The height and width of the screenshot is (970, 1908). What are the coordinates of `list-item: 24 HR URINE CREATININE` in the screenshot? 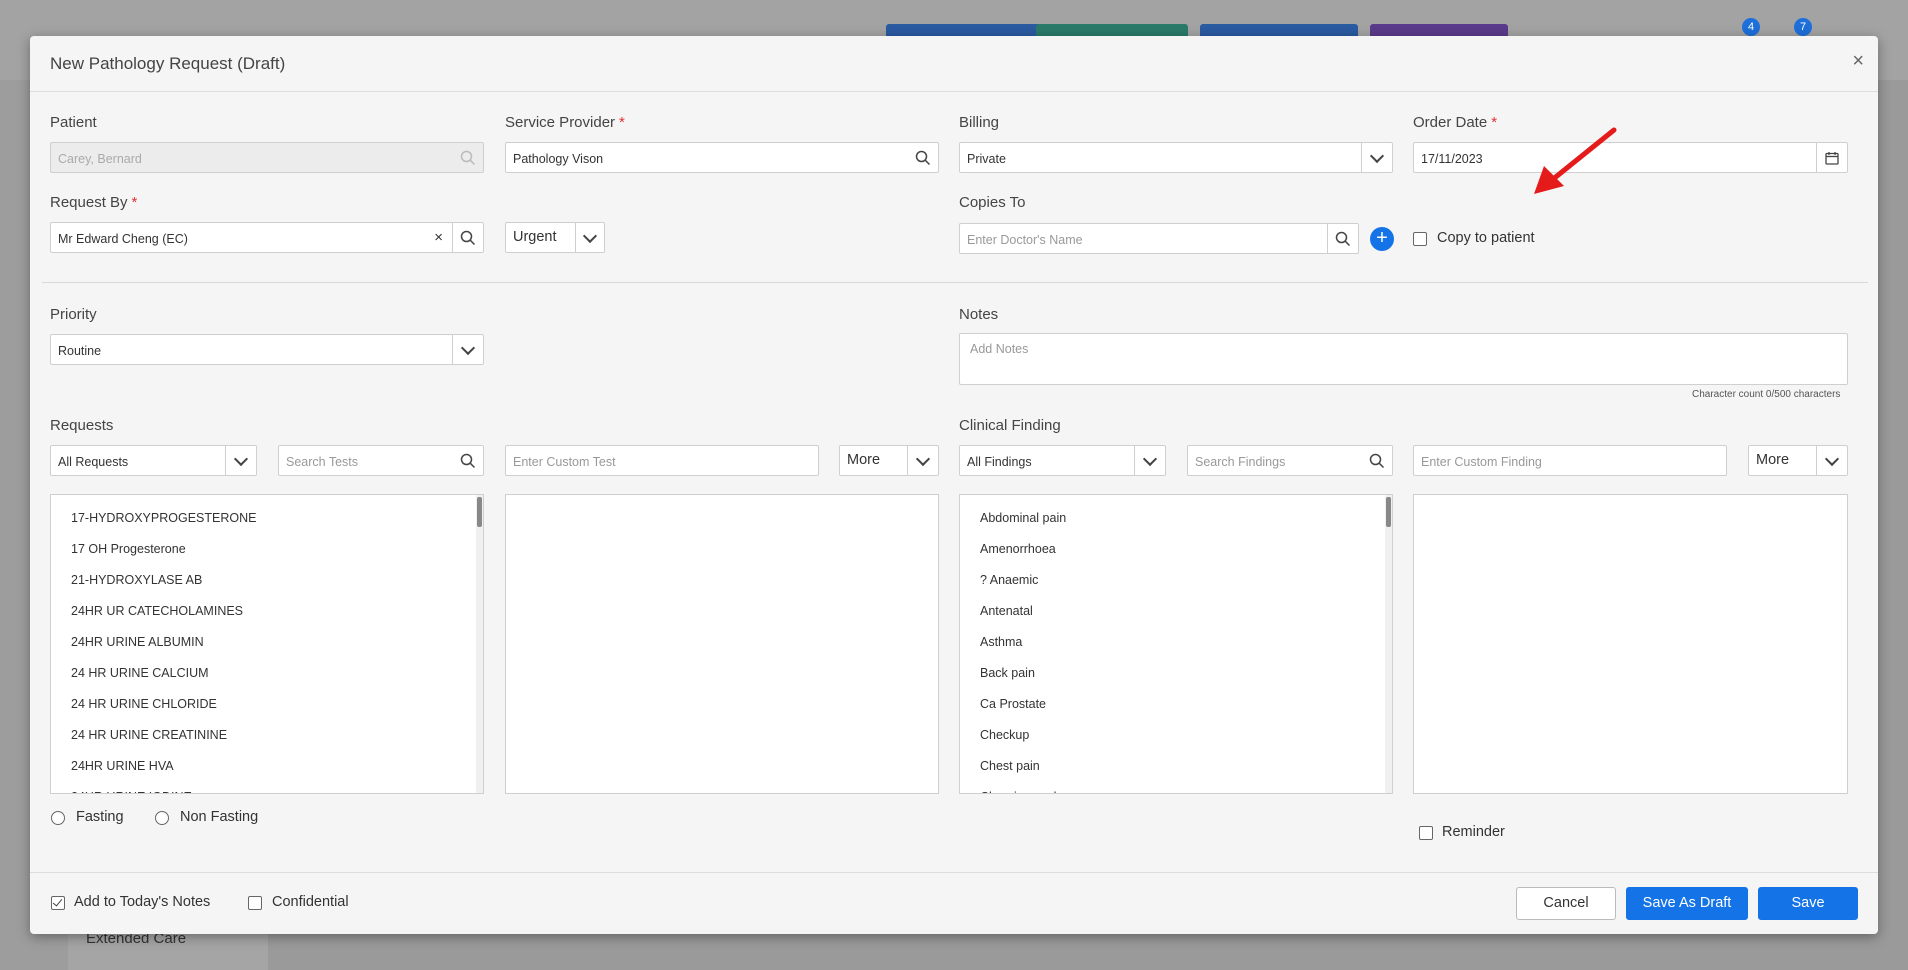 It's located at (267, 735).